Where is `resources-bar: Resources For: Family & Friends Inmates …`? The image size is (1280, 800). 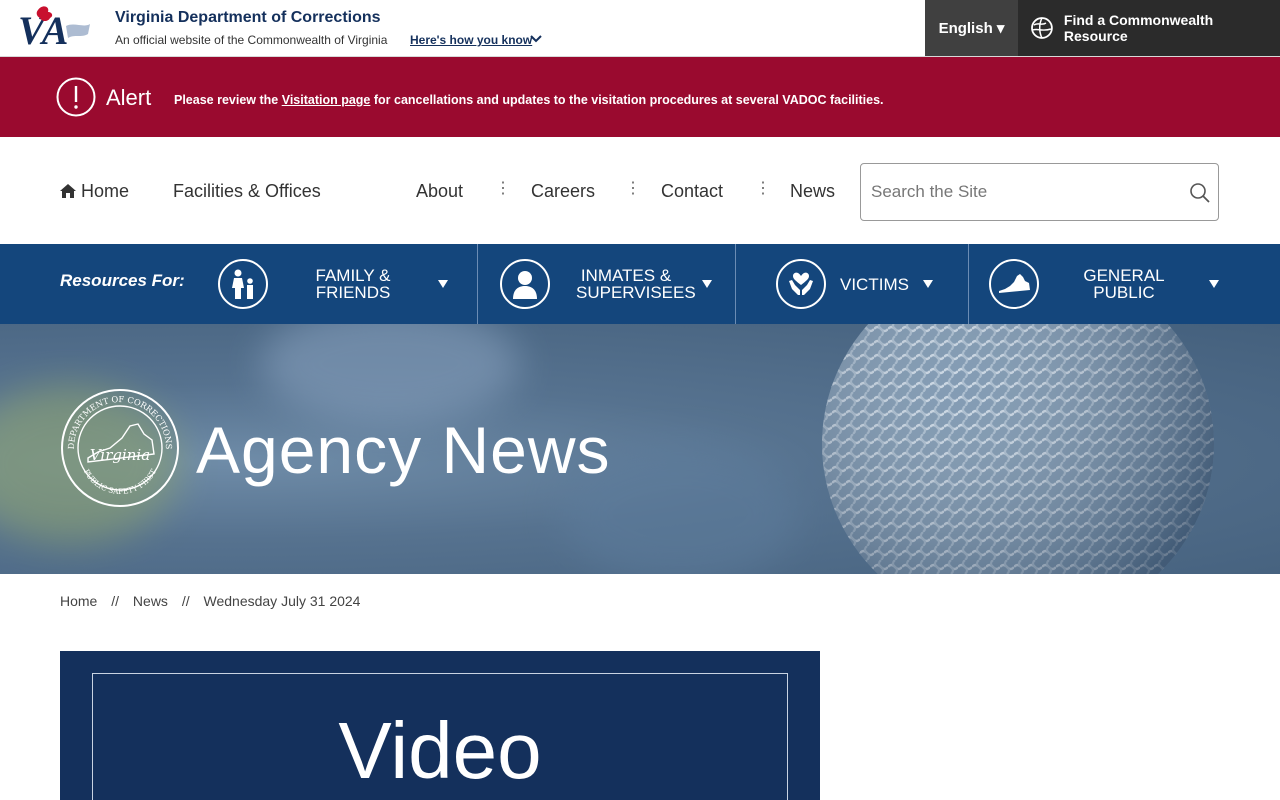 resources-bar: Resources For: Family & Friends Inmates … is located at coordinates (640, 284).